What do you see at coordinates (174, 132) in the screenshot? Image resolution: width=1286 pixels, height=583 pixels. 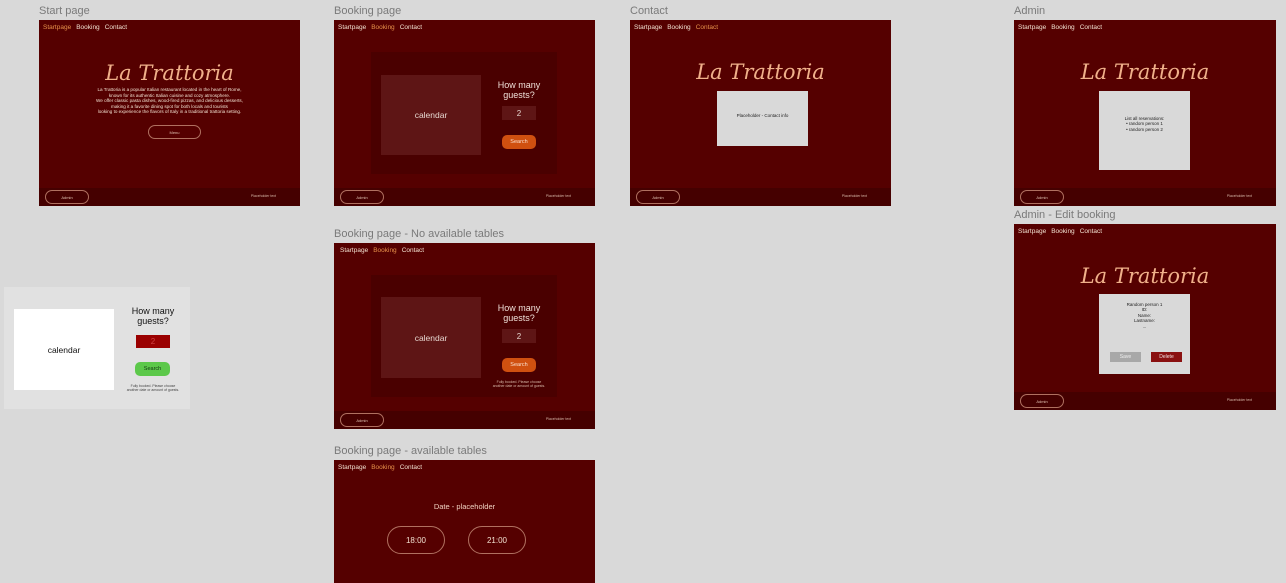 I see `menu-button: Menu` at bounding box center [174, 132].